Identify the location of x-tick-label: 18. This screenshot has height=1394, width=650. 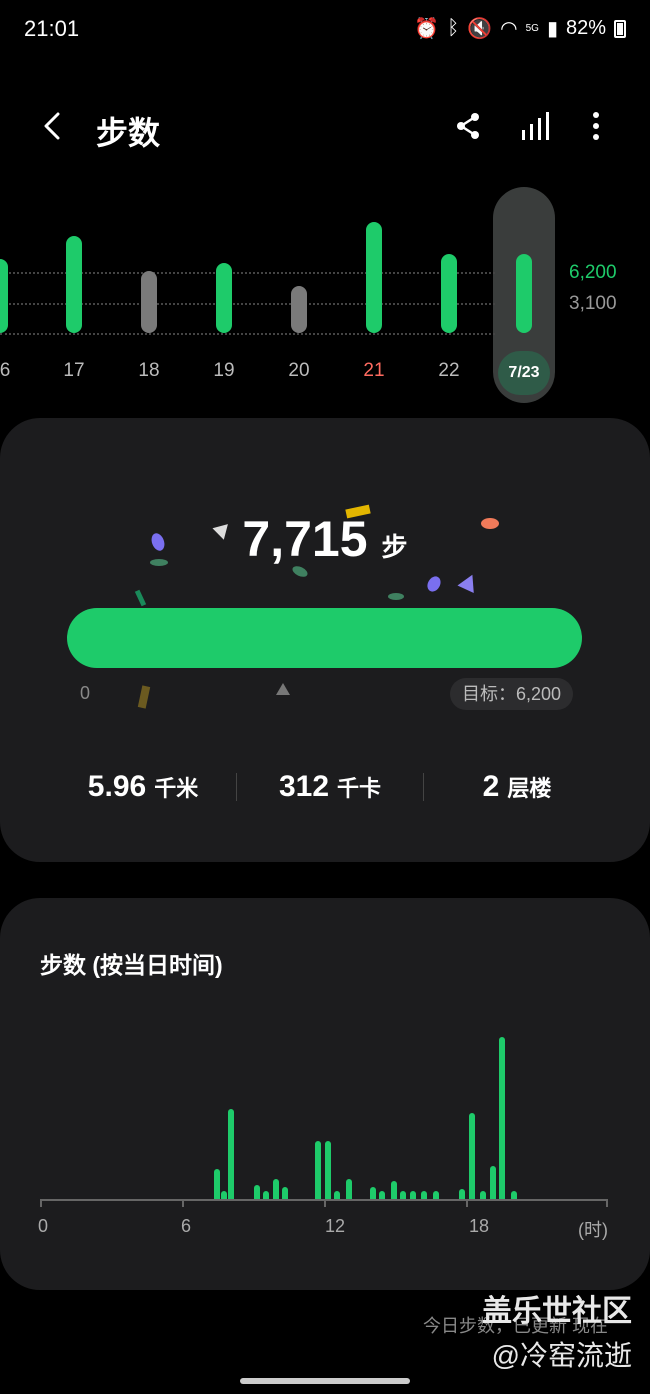
(479, 1226).